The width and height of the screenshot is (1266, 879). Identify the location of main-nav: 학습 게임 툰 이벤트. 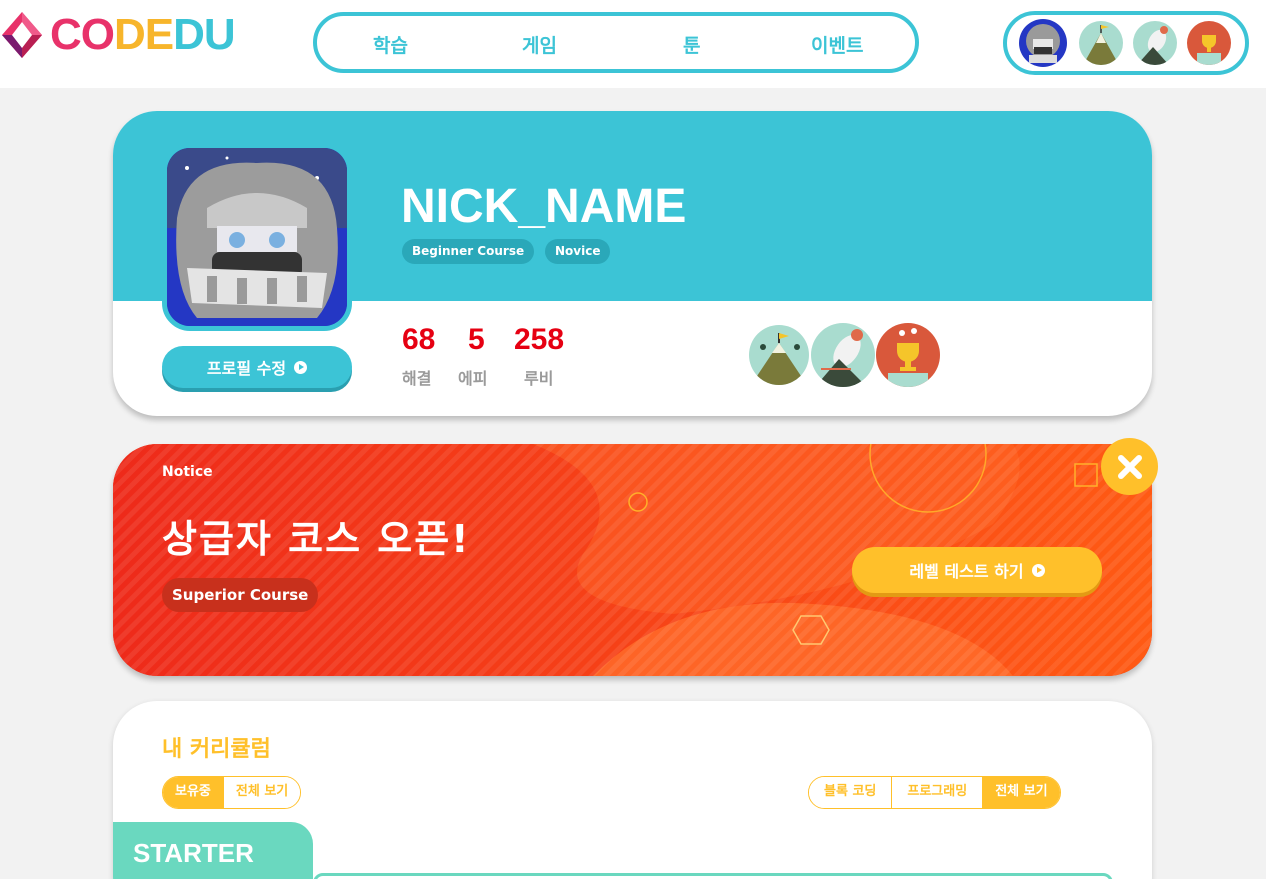
(616, 42).